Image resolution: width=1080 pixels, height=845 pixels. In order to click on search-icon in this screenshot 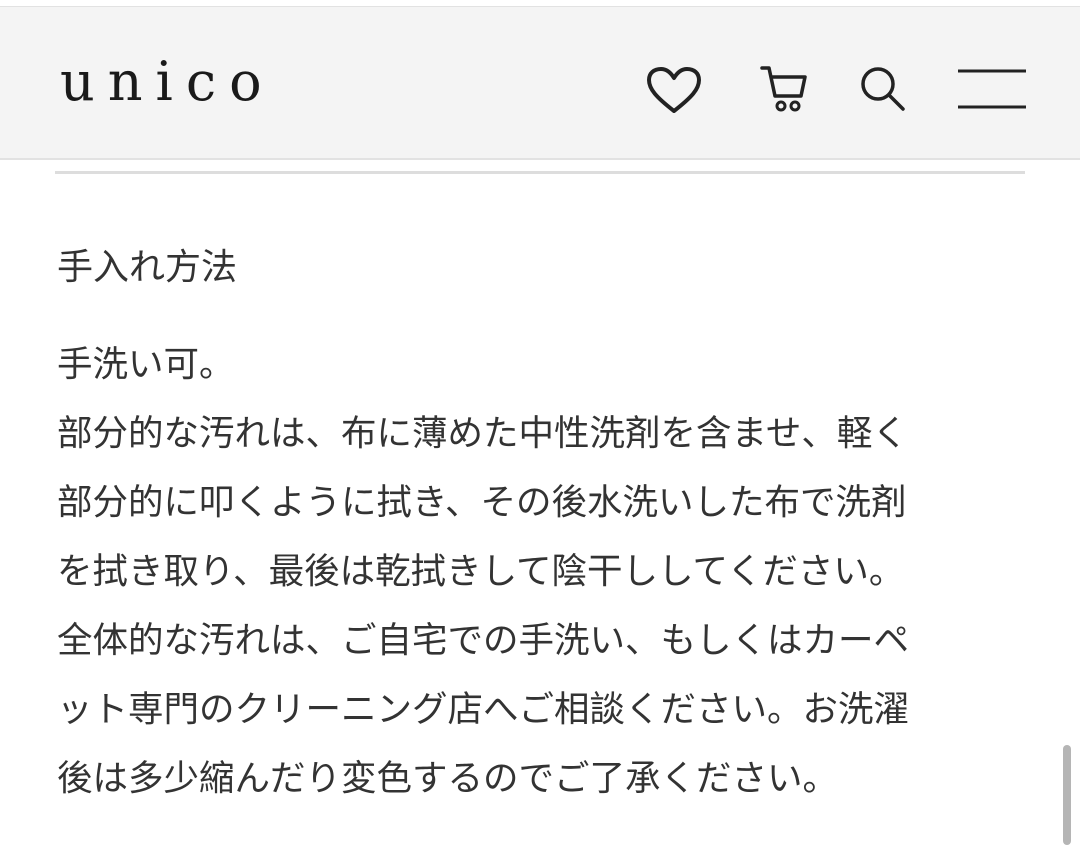, I will do `click(883, 89)`.